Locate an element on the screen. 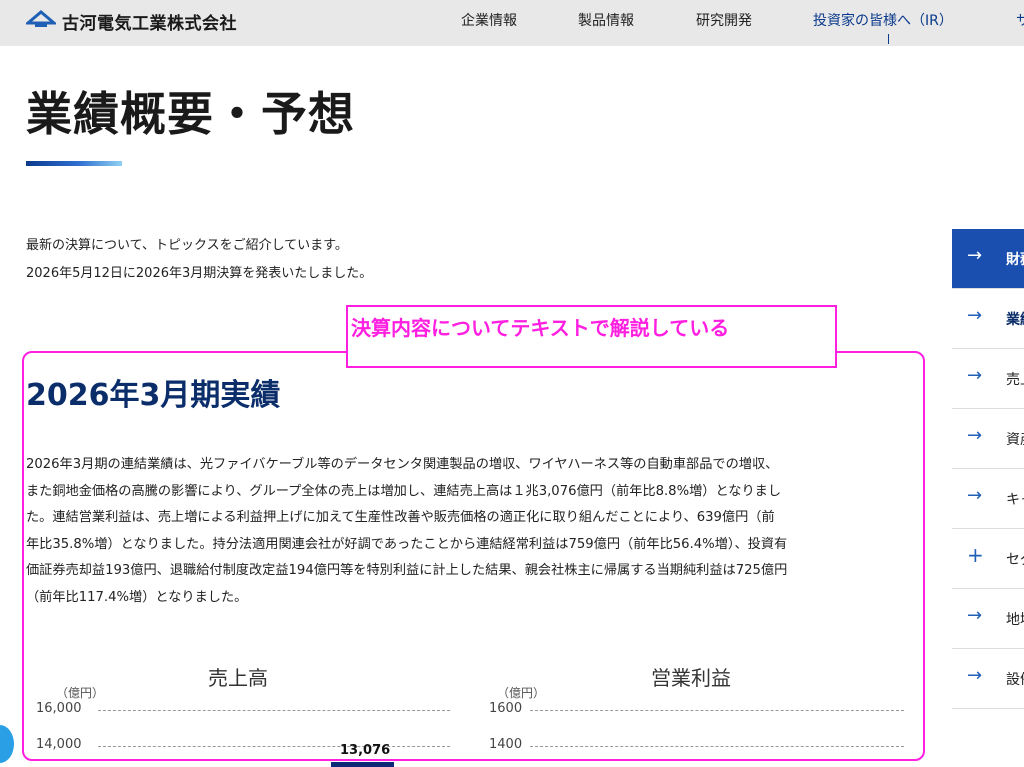 Image resolution: width=1024 pixels, height=767 pixels. sidebar-item-cashflow: → キャ is located at coordinates (988, 499).